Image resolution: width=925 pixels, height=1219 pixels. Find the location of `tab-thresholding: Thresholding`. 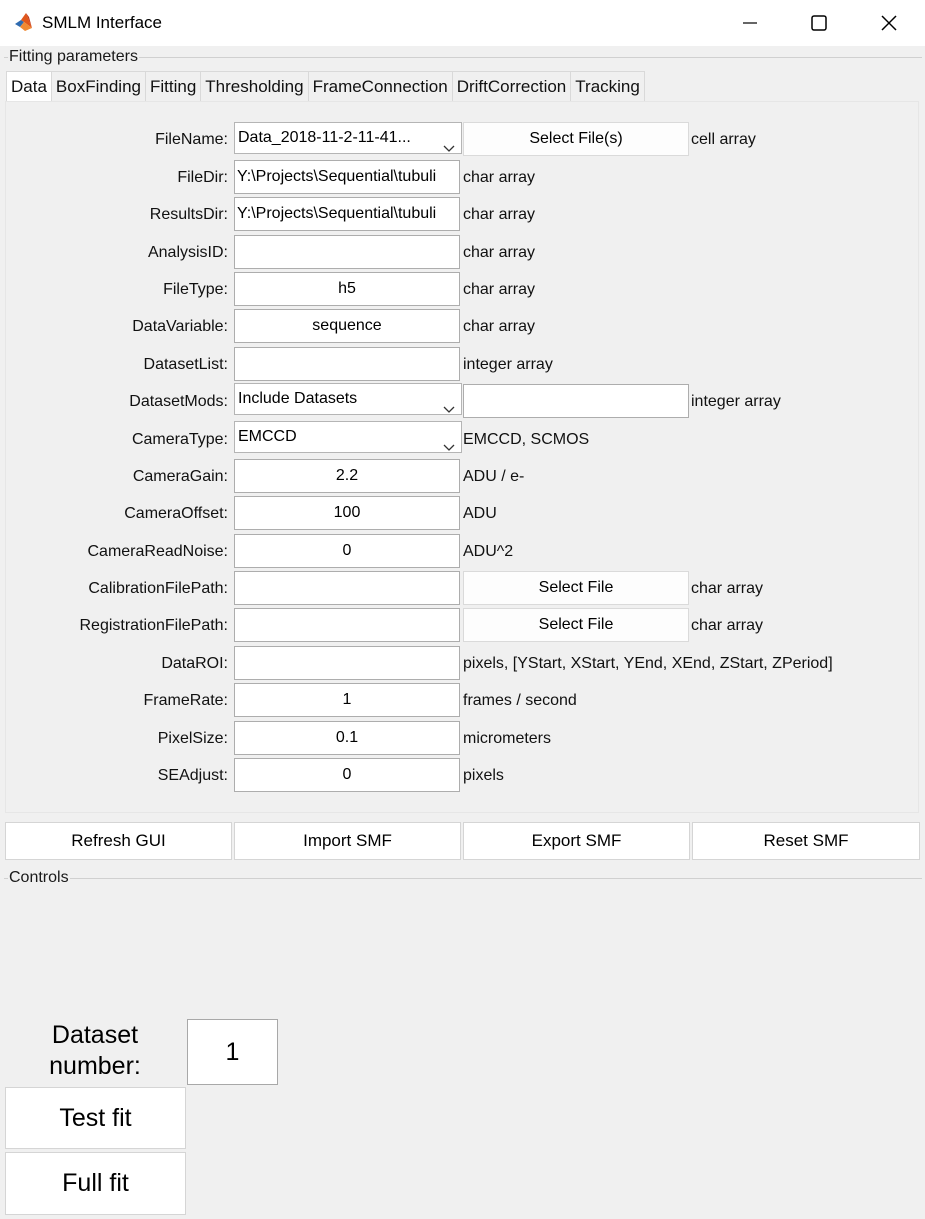

tab-thresholding: Thresholding is located at coordinates (254, 86).